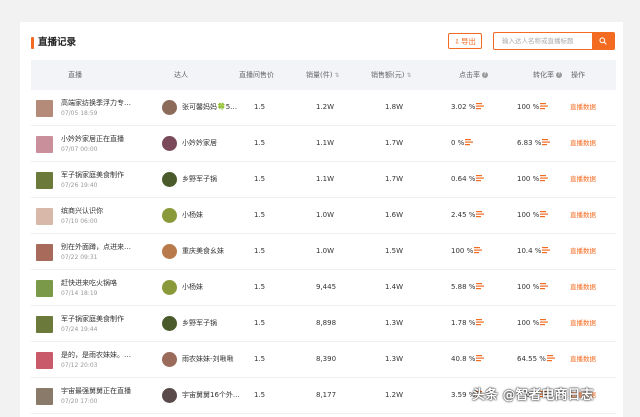 This screenshot has height=417, width=640. I want to click on sales-cell: 1.2W, so click(325, 107).